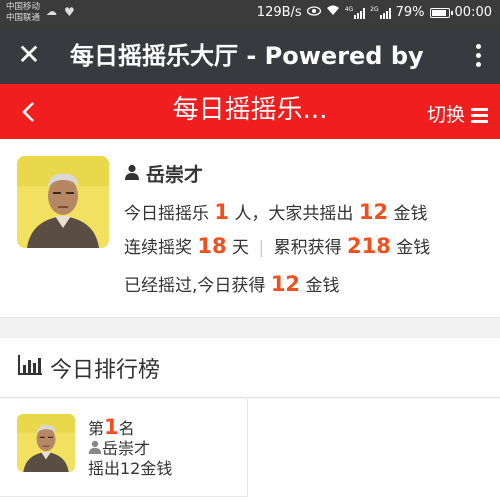 This screenshot has height=500, width=500. I want to click on accumulated-coins: 218, so click(369, 246).